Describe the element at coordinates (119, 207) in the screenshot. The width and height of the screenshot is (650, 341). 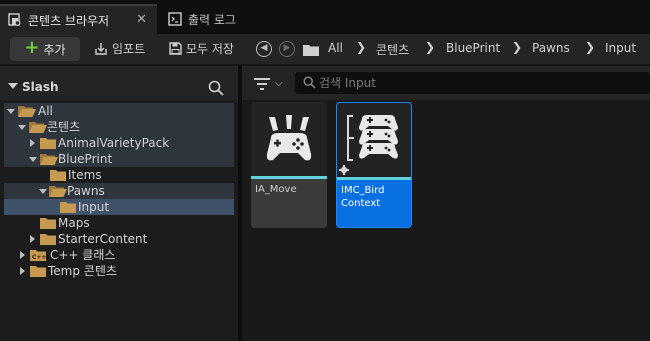
I see `tree-item-input: Input` at that location.